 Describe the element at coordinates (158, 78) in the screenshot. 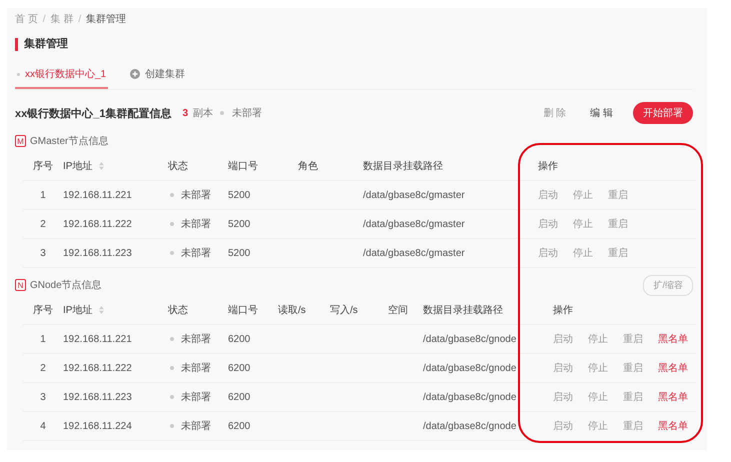

I see `tab: 创建集群` at that location.